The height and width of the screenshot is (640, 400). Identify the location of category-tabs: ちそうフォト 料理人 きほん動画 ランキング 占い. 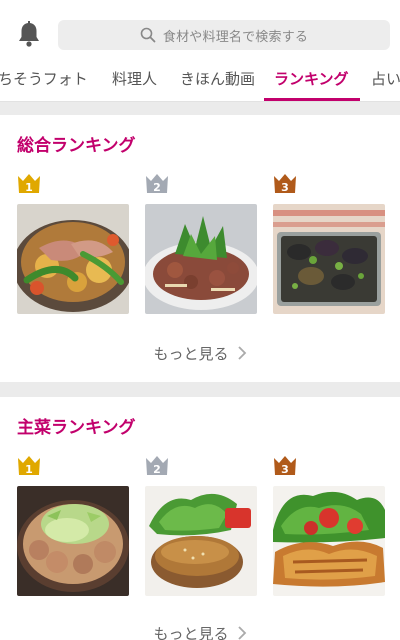
(200, 82).